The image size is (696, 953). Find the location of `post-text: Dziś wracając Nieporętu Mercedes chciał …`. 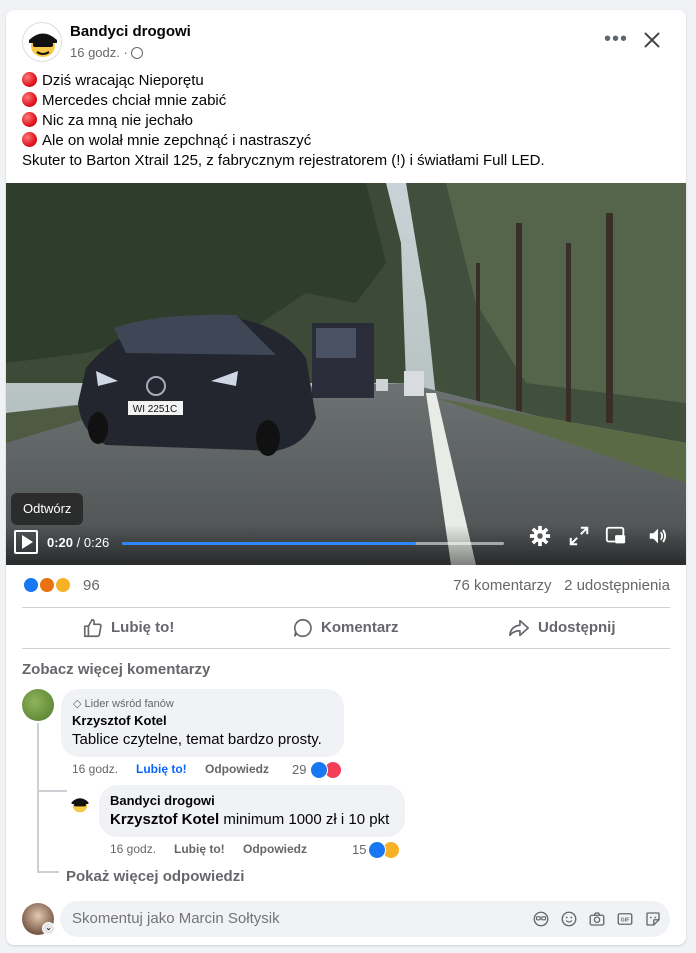

post-text: Dziś wracając Nieporętu Mercedes chciał … is located at coordinates (347, 121).